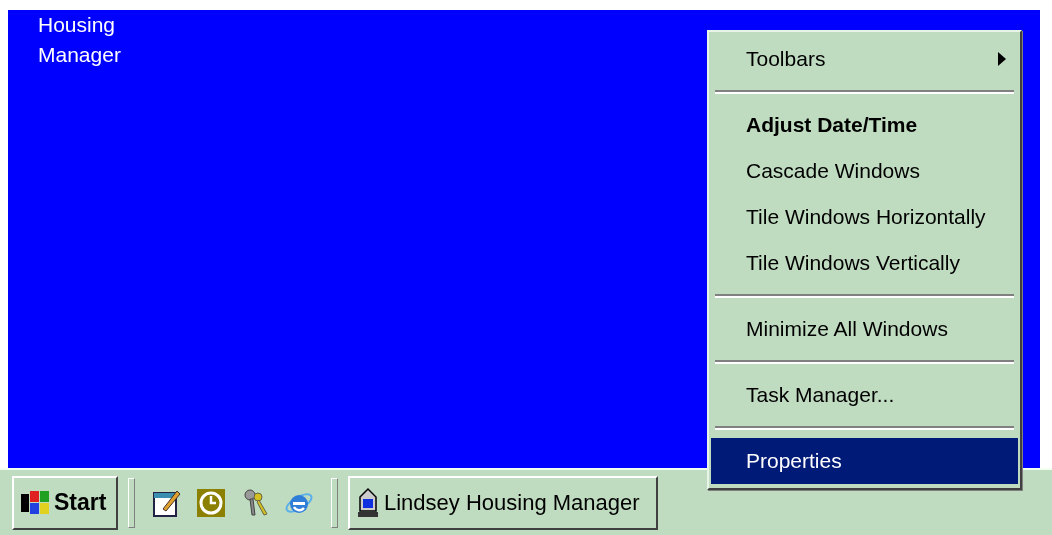  I want to click on menu-item: Tile Windows Horizontally, so click(864, 217).